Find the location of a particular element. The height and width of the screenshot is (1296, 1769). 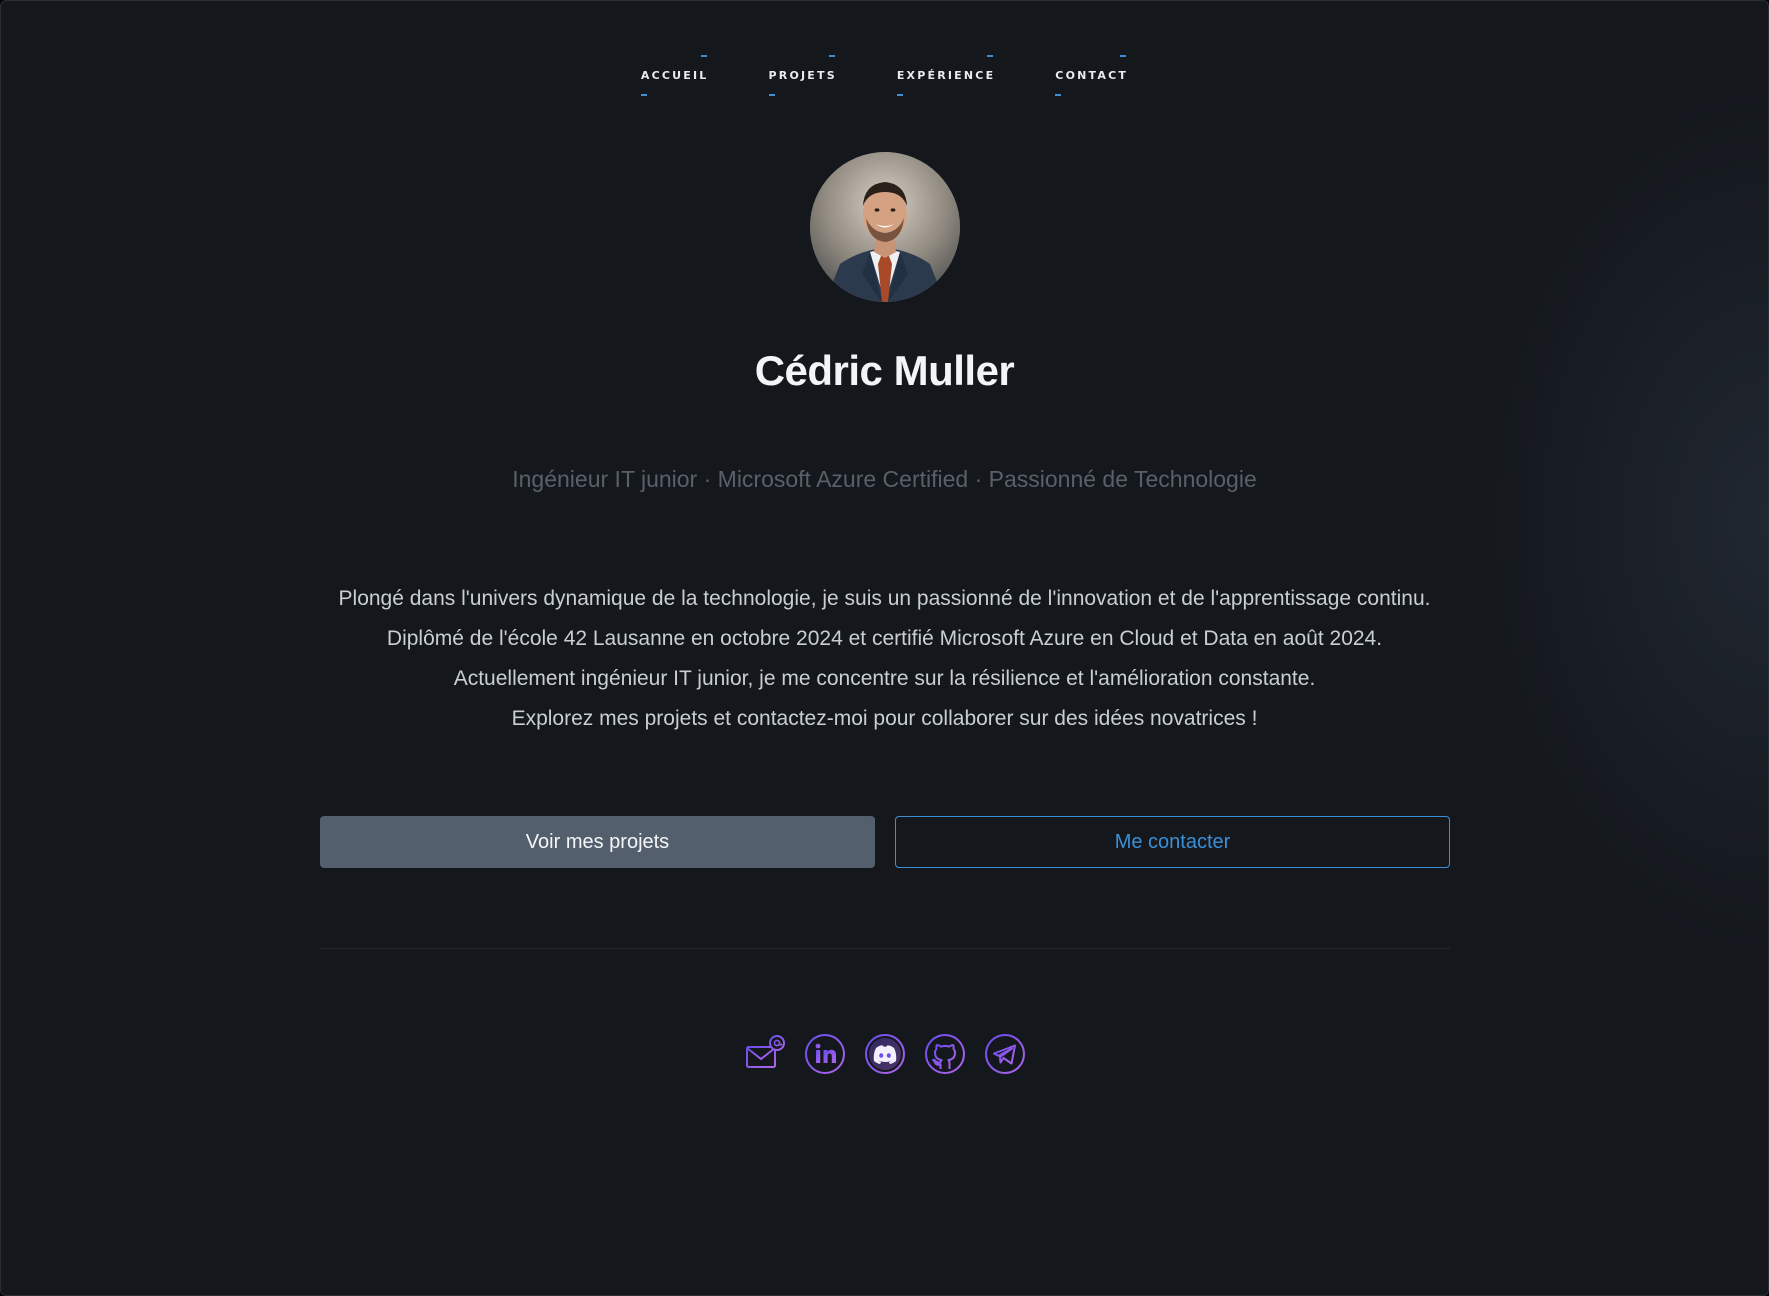

social-links is located at coordinates (884, 1054).